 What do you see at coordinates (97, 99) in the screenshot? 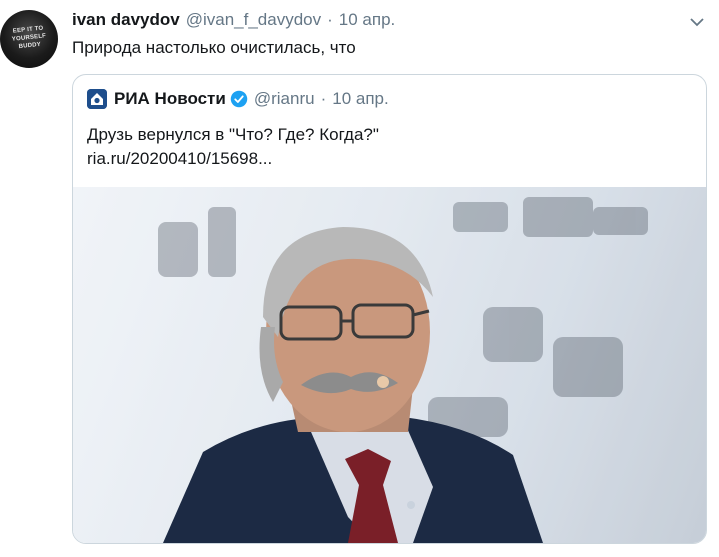
I see `ria-logo-icon` at bounding box center [97, 99].